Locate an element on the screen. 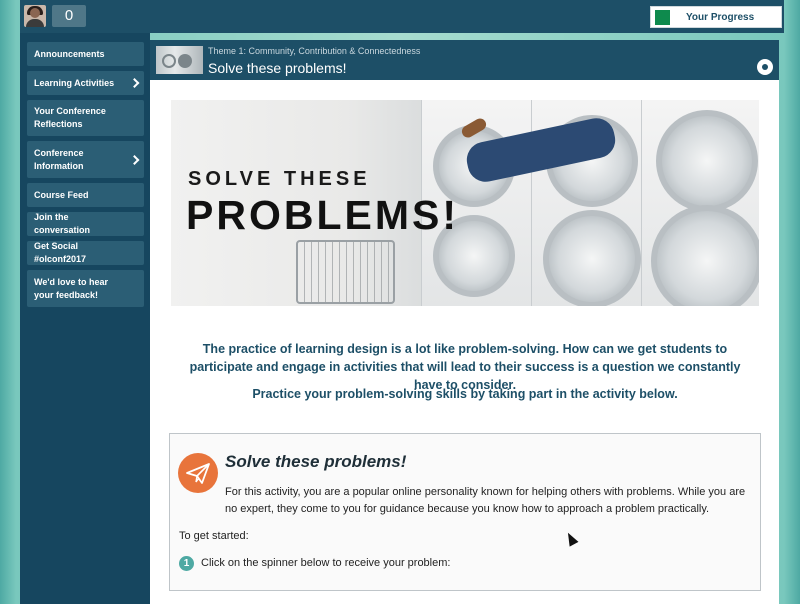 The height and width of the screenshot is (604, 800). sidebar-item-conference-information: Conference Information is located at coordinates (85, 159).